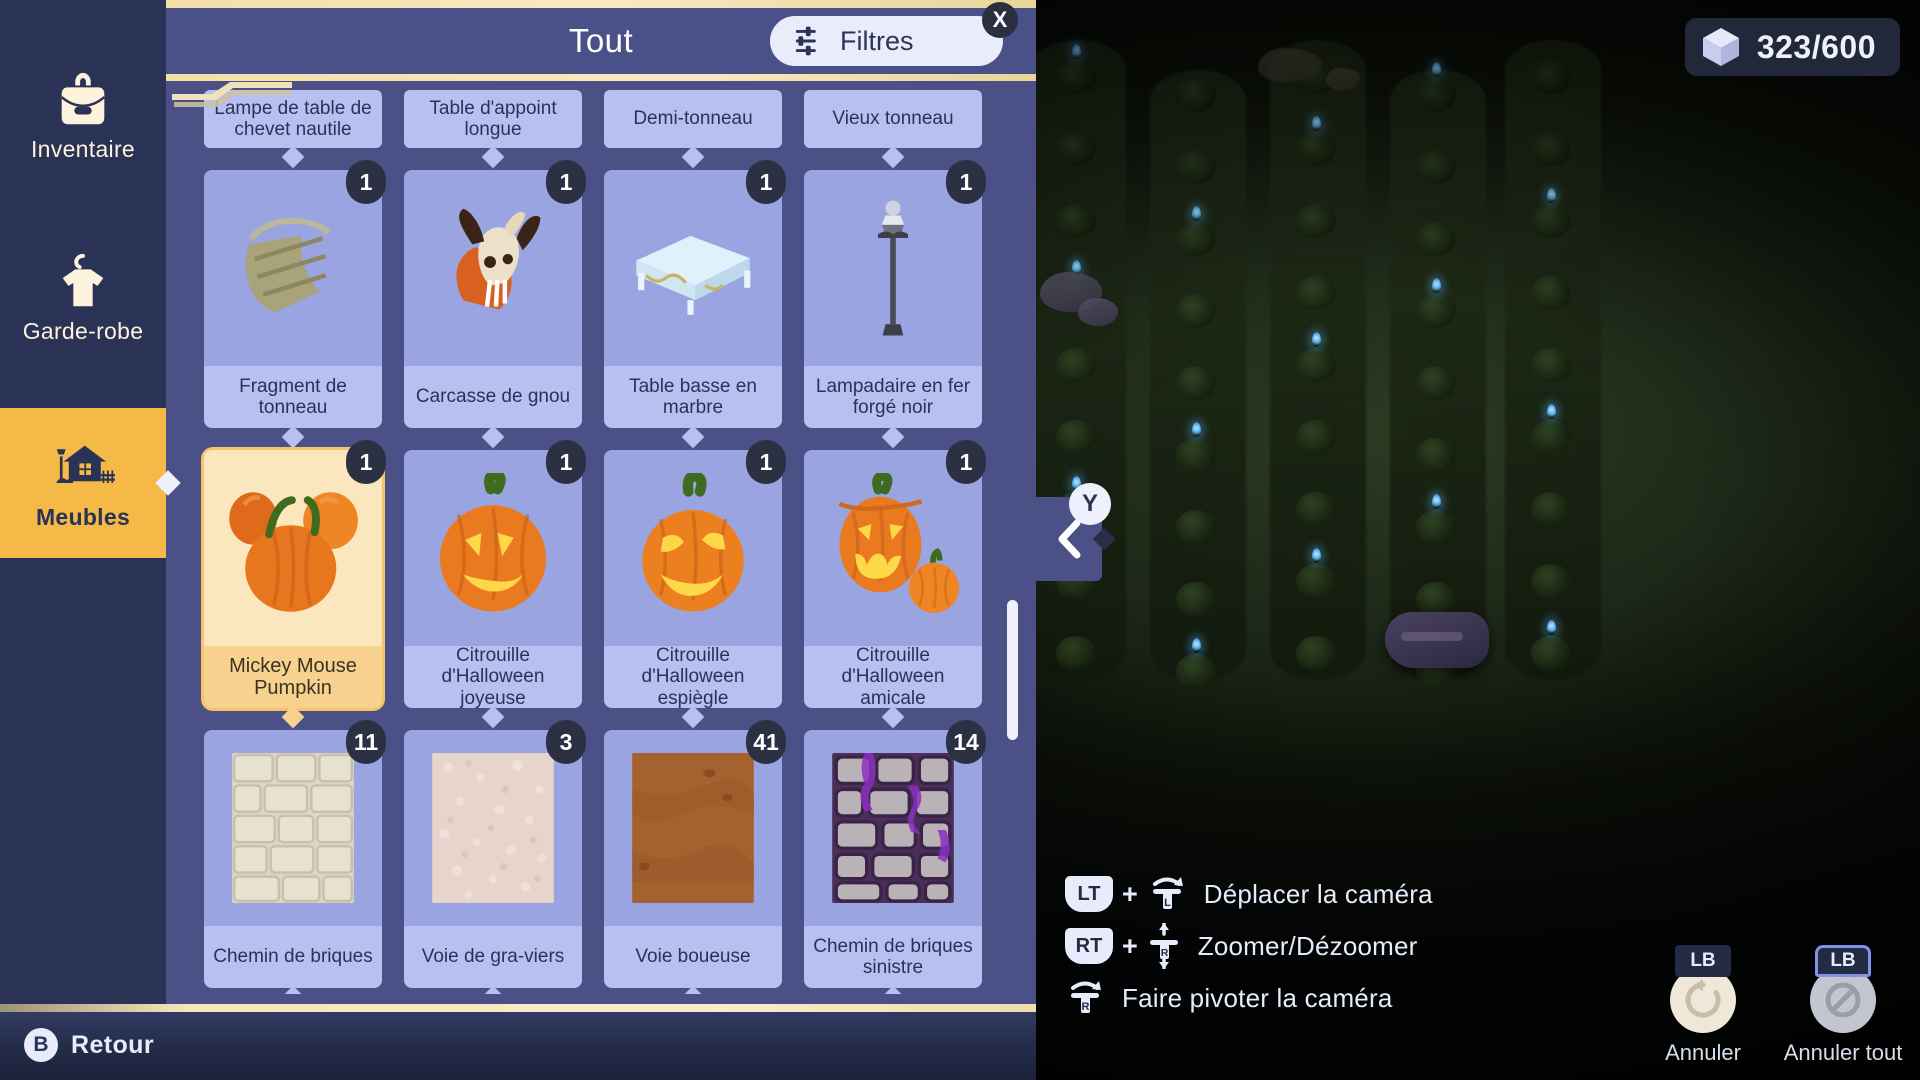  What do you see at coordinates (601, 77) in the screenshot?
I see `panel-header-rule` at bounding box center [601, 77].